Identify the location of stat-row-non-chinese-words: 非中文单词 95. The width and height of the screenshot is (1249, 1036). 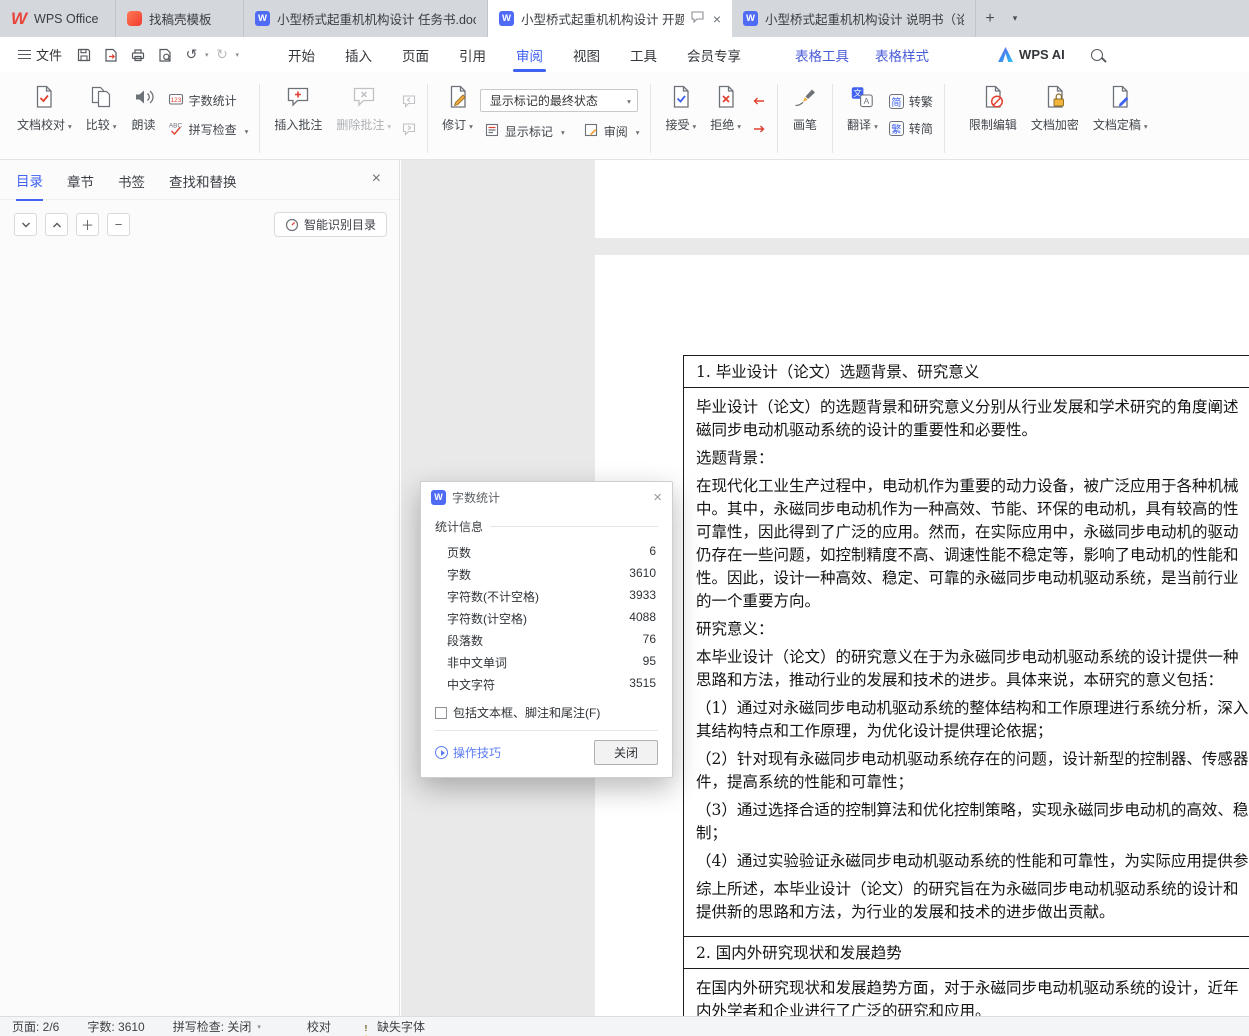
(546, 662).